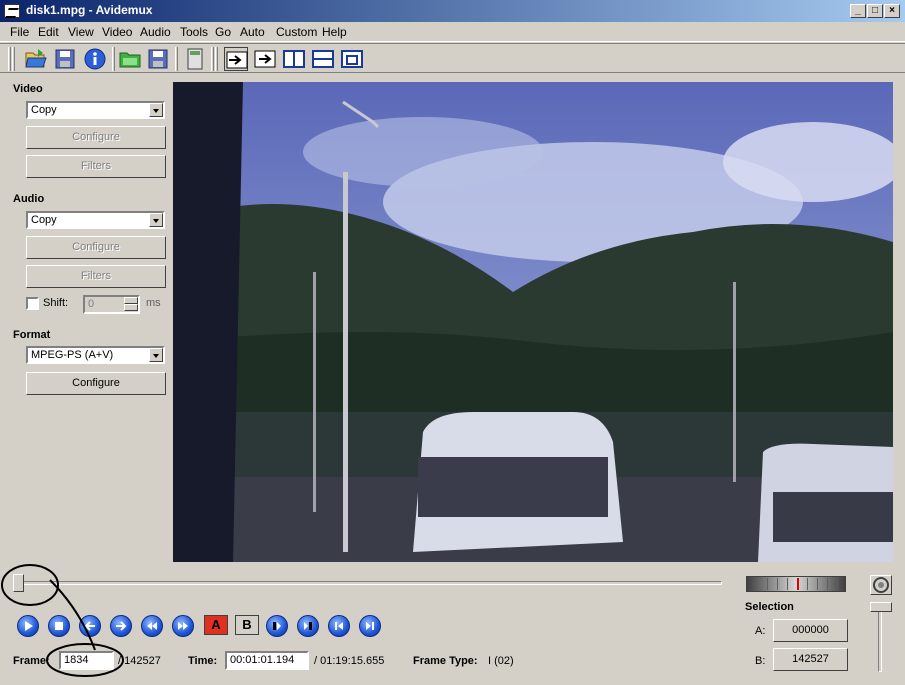 The width and height of the screenshot is (905, 685). What do you see at coordinates (44, 110) in the screenshot?
I see `video-codec-value: Copy` at bounding box center [44, 110].